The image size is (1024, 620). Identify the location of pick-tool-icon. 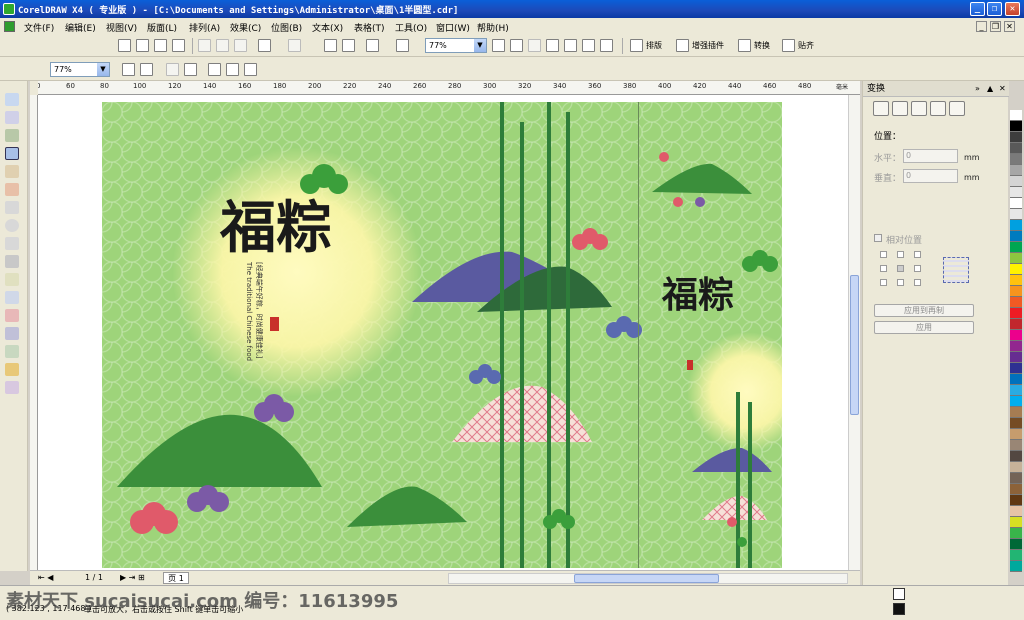
(12, 99).